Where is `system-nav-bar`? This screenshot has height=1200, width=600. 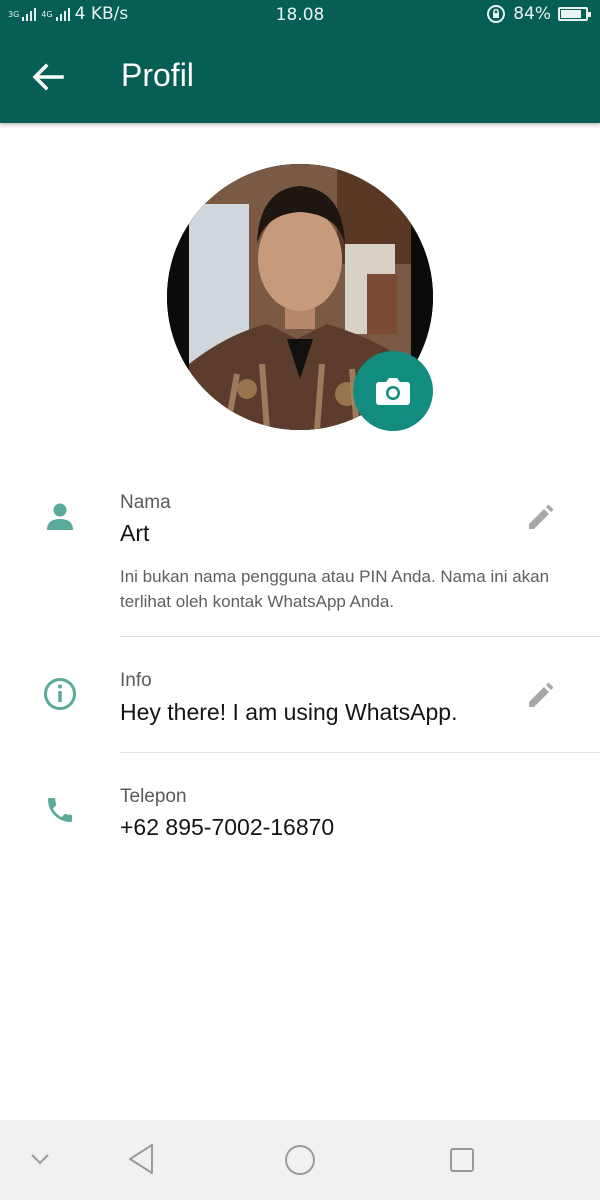
system-nav-bar is located at coordinates (300, 1160).